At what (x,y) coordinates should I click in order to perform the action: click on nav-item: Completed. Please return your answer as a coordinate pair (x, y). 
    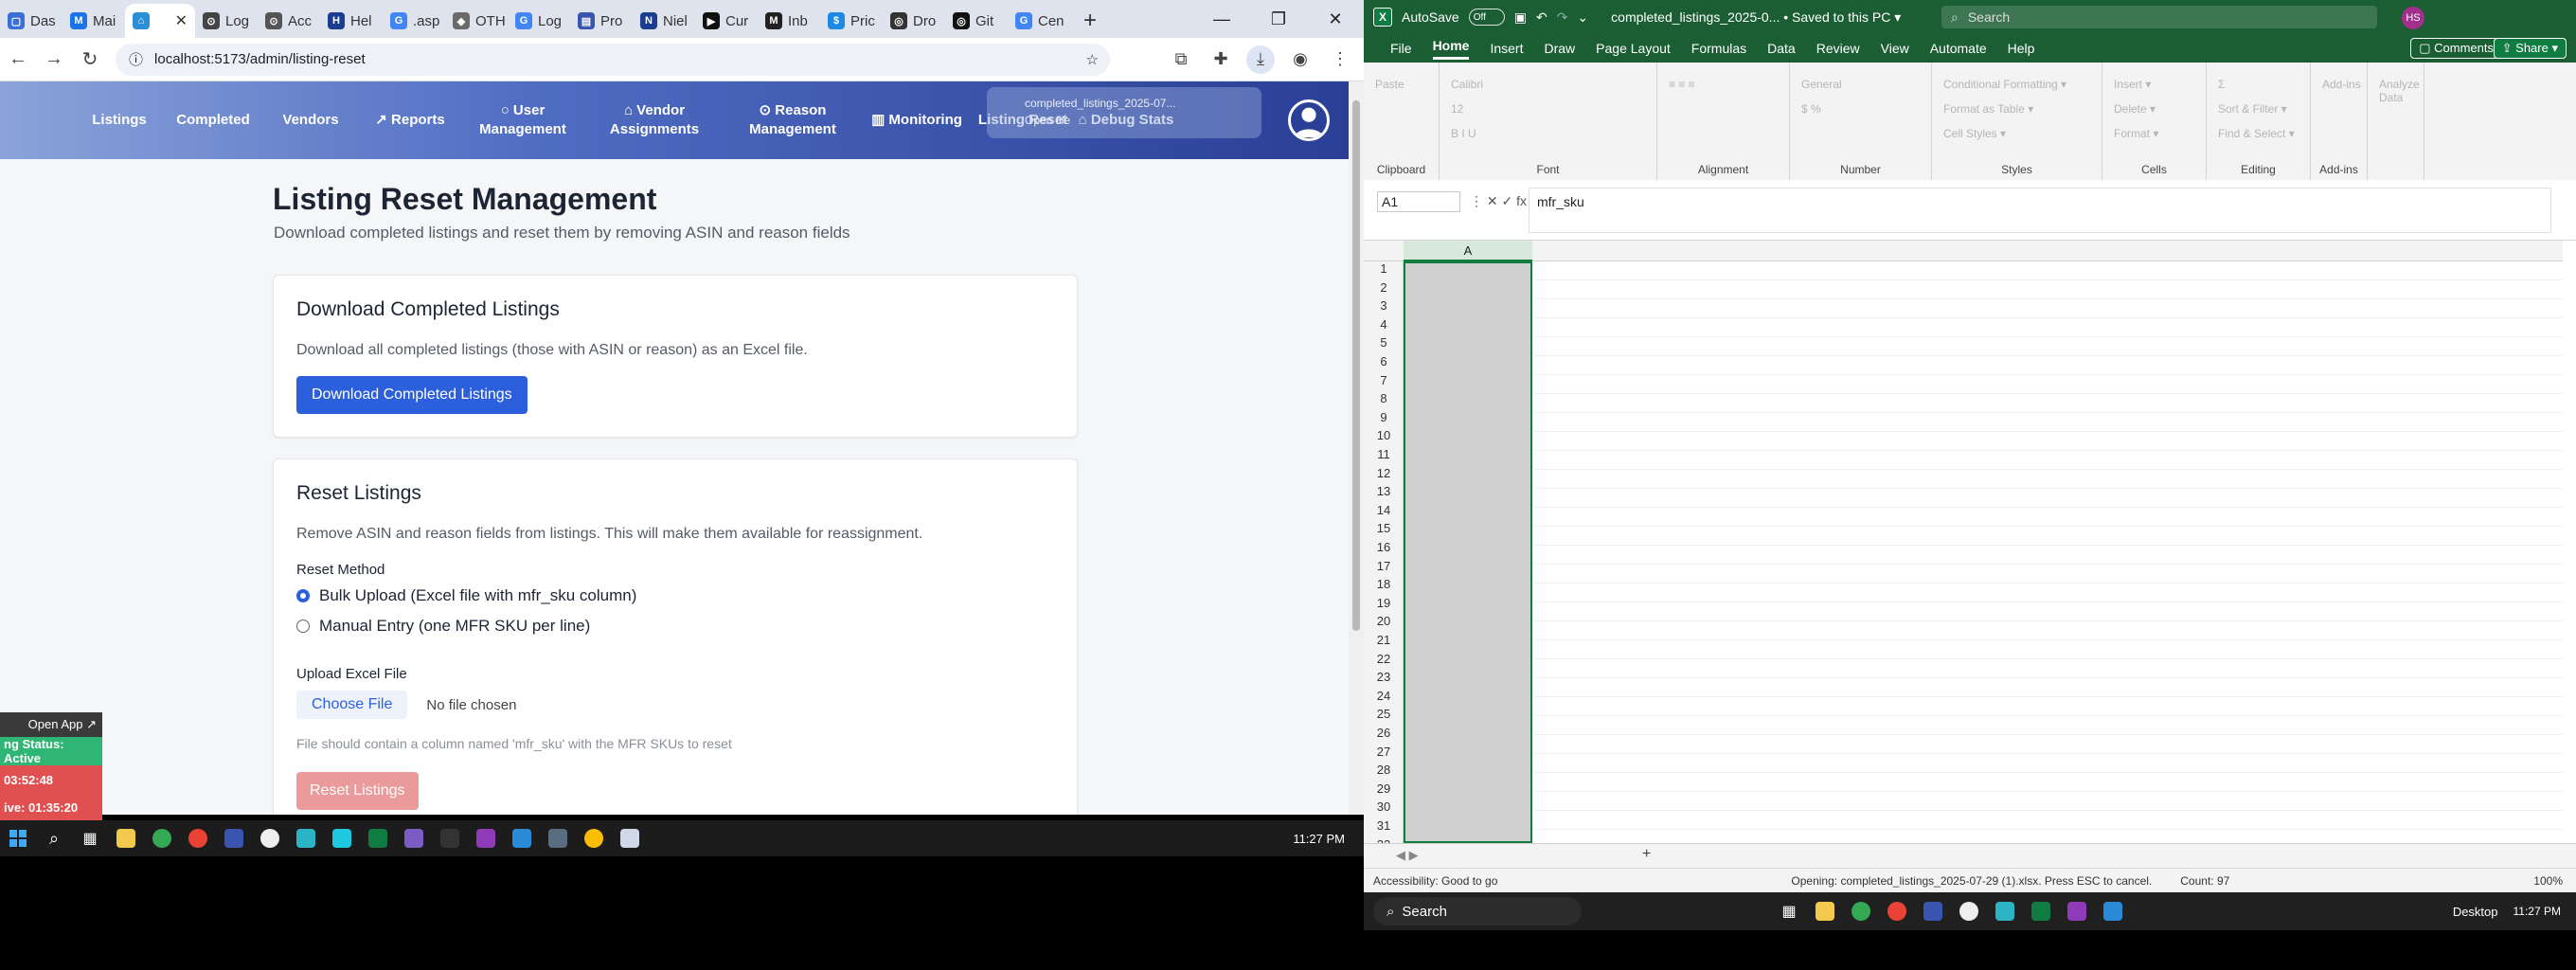
    Looking at the image, I should click on (213, 120).